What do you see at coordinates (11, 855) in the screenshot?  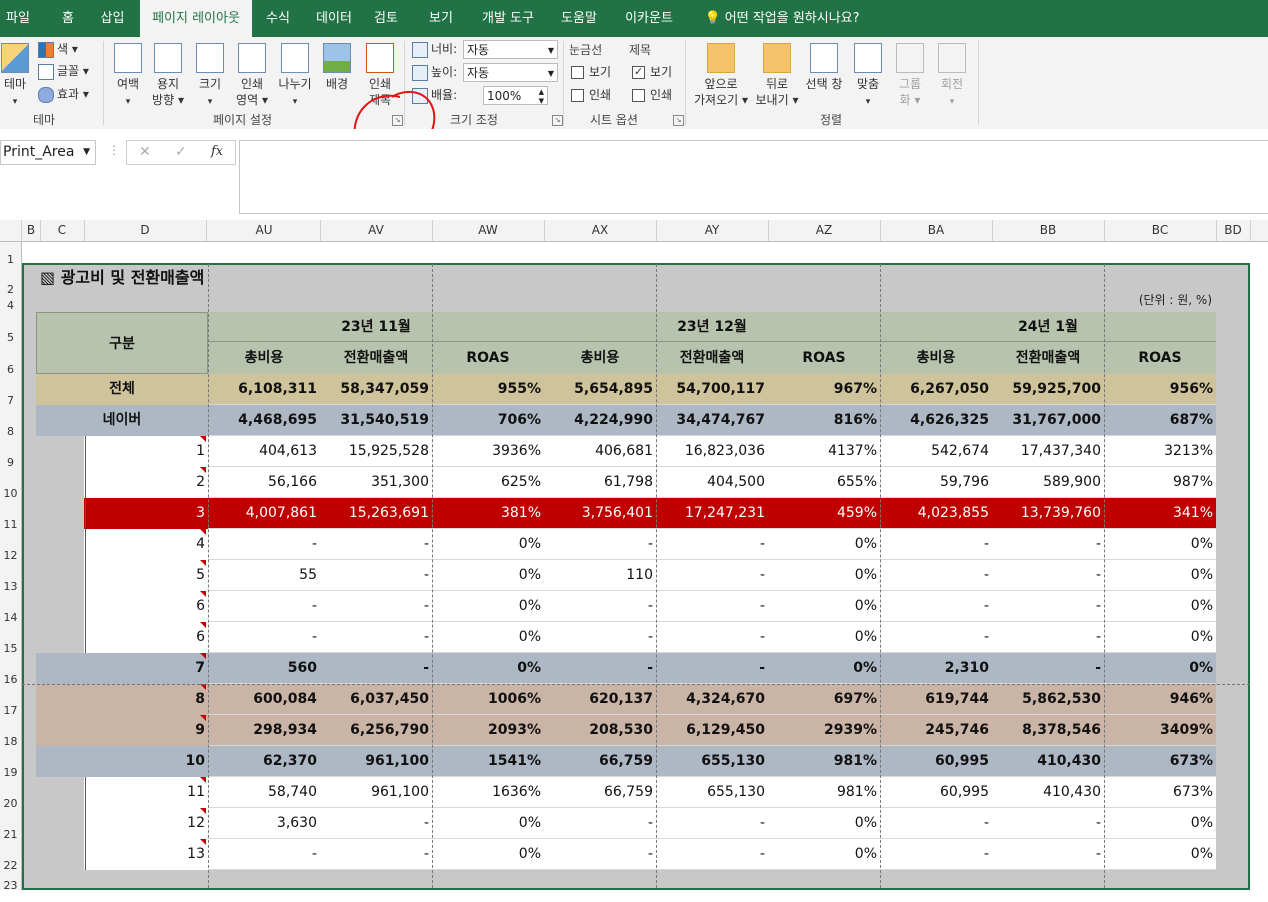 I see `row-header: 22` at bounding box center [11, 855].